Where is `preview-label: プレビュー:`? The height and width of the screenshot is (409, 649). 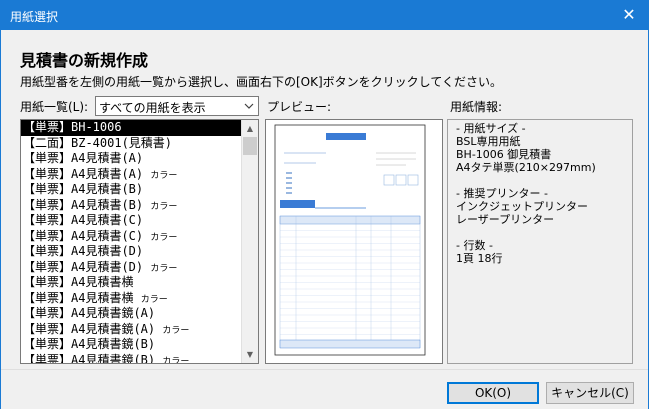
preview-label: プレビュー: is located at coordinates (299, 107).